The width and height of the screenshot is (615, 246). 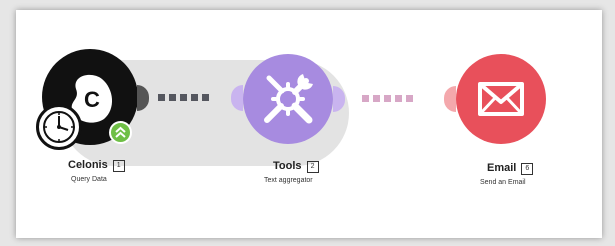 I want to click on clock-face, so click(x=59, y=127).